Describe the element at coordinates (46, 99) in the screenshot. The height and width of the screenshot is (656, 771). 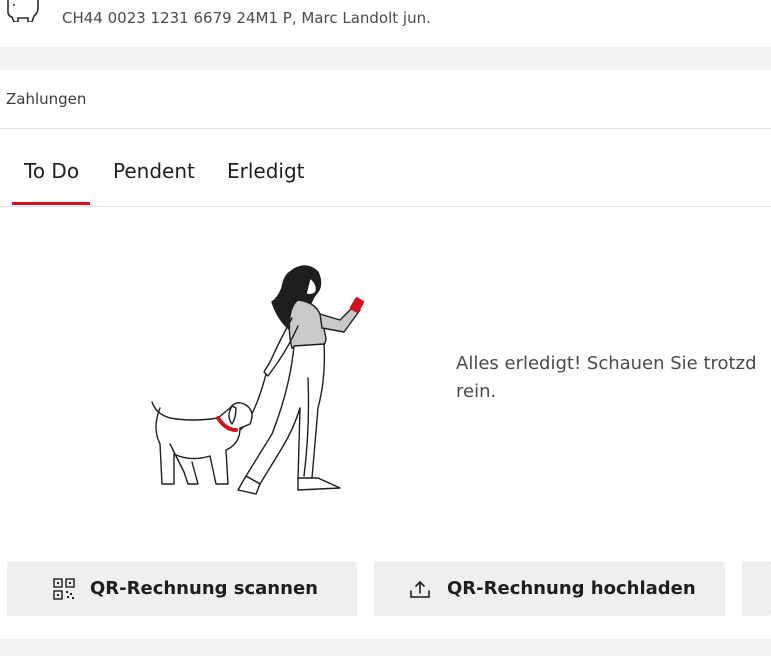
I see `payments-title: Zahlungen` at that location.